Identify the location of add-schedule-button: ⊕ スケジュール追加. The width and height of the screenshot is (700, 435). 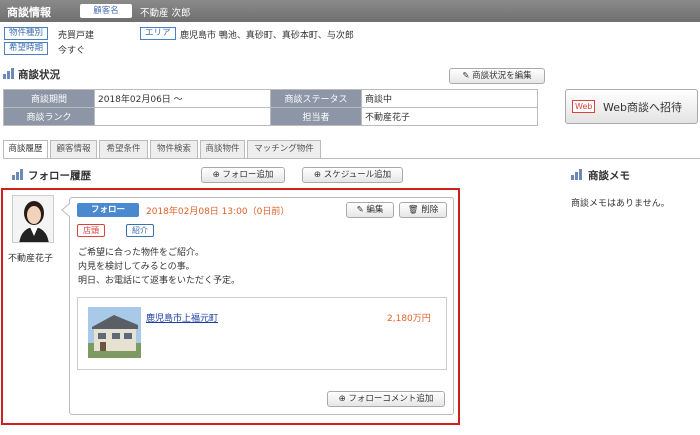
(352, 175).